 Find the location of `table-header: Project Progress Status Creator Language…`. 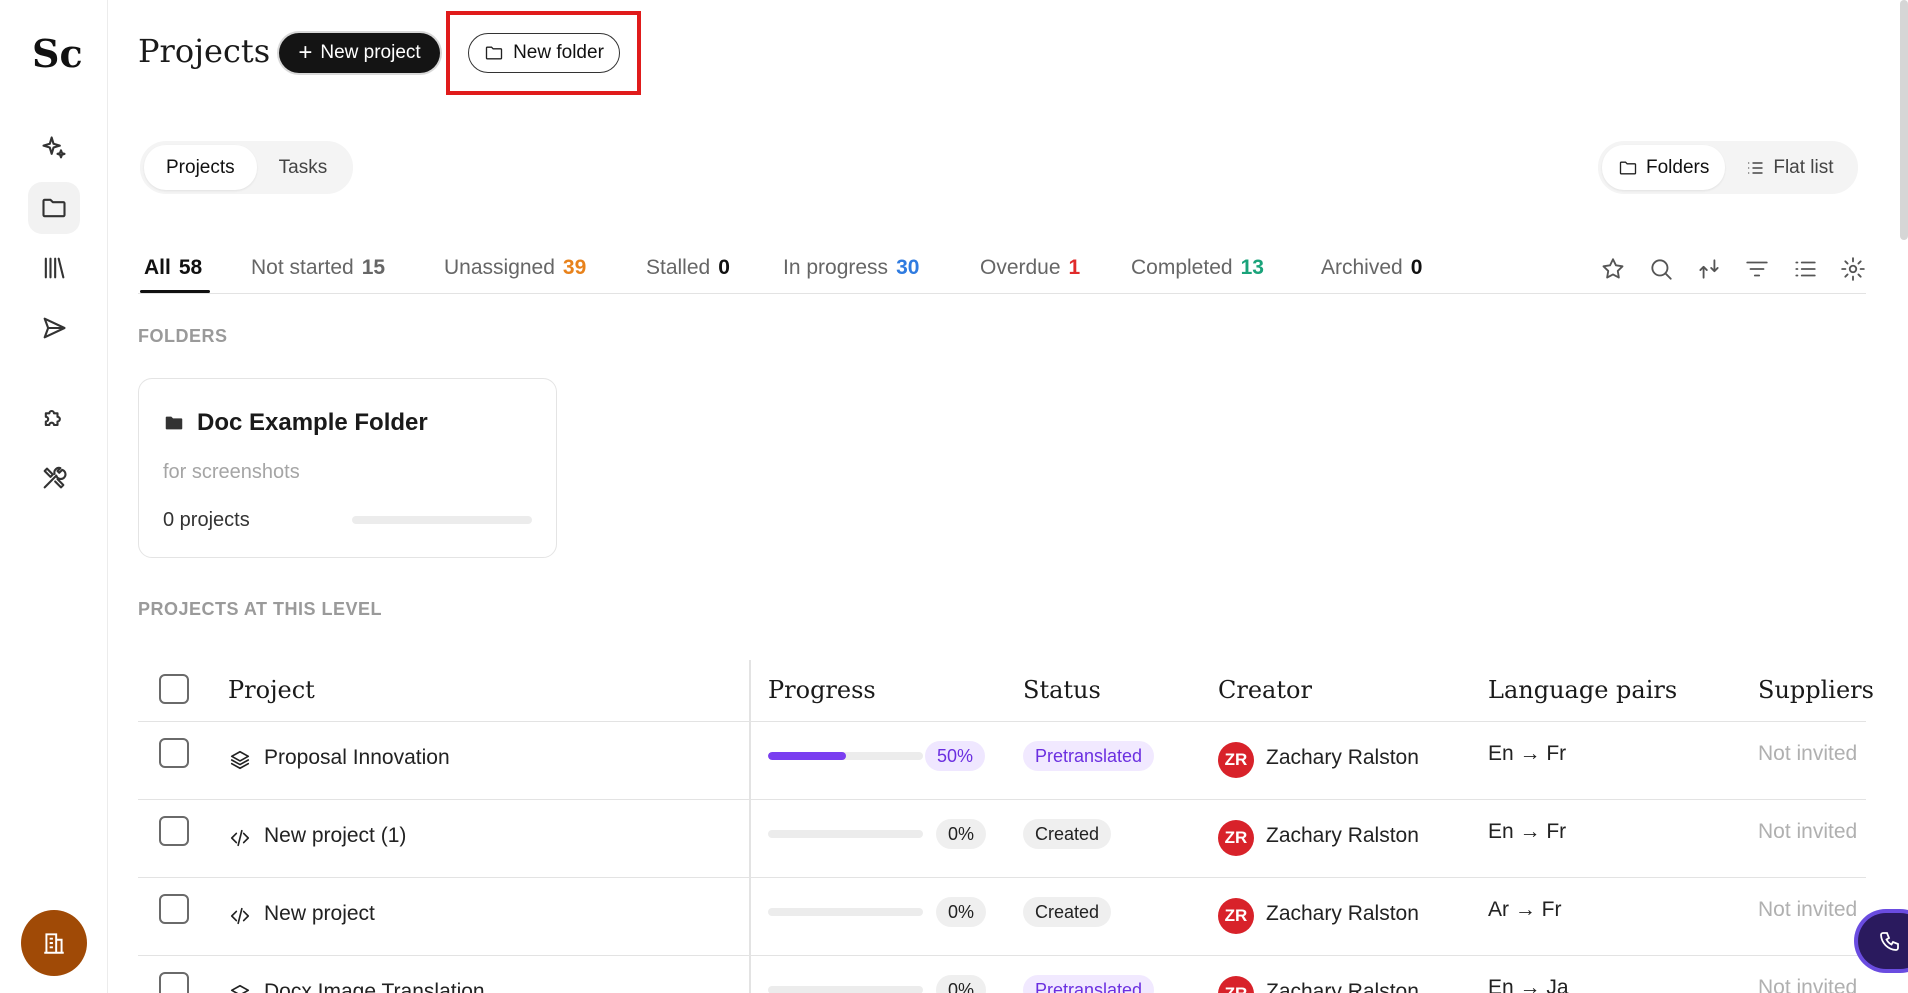

table-header: Project Progress Status Creator Language… is located at coordinates (1006, 691).